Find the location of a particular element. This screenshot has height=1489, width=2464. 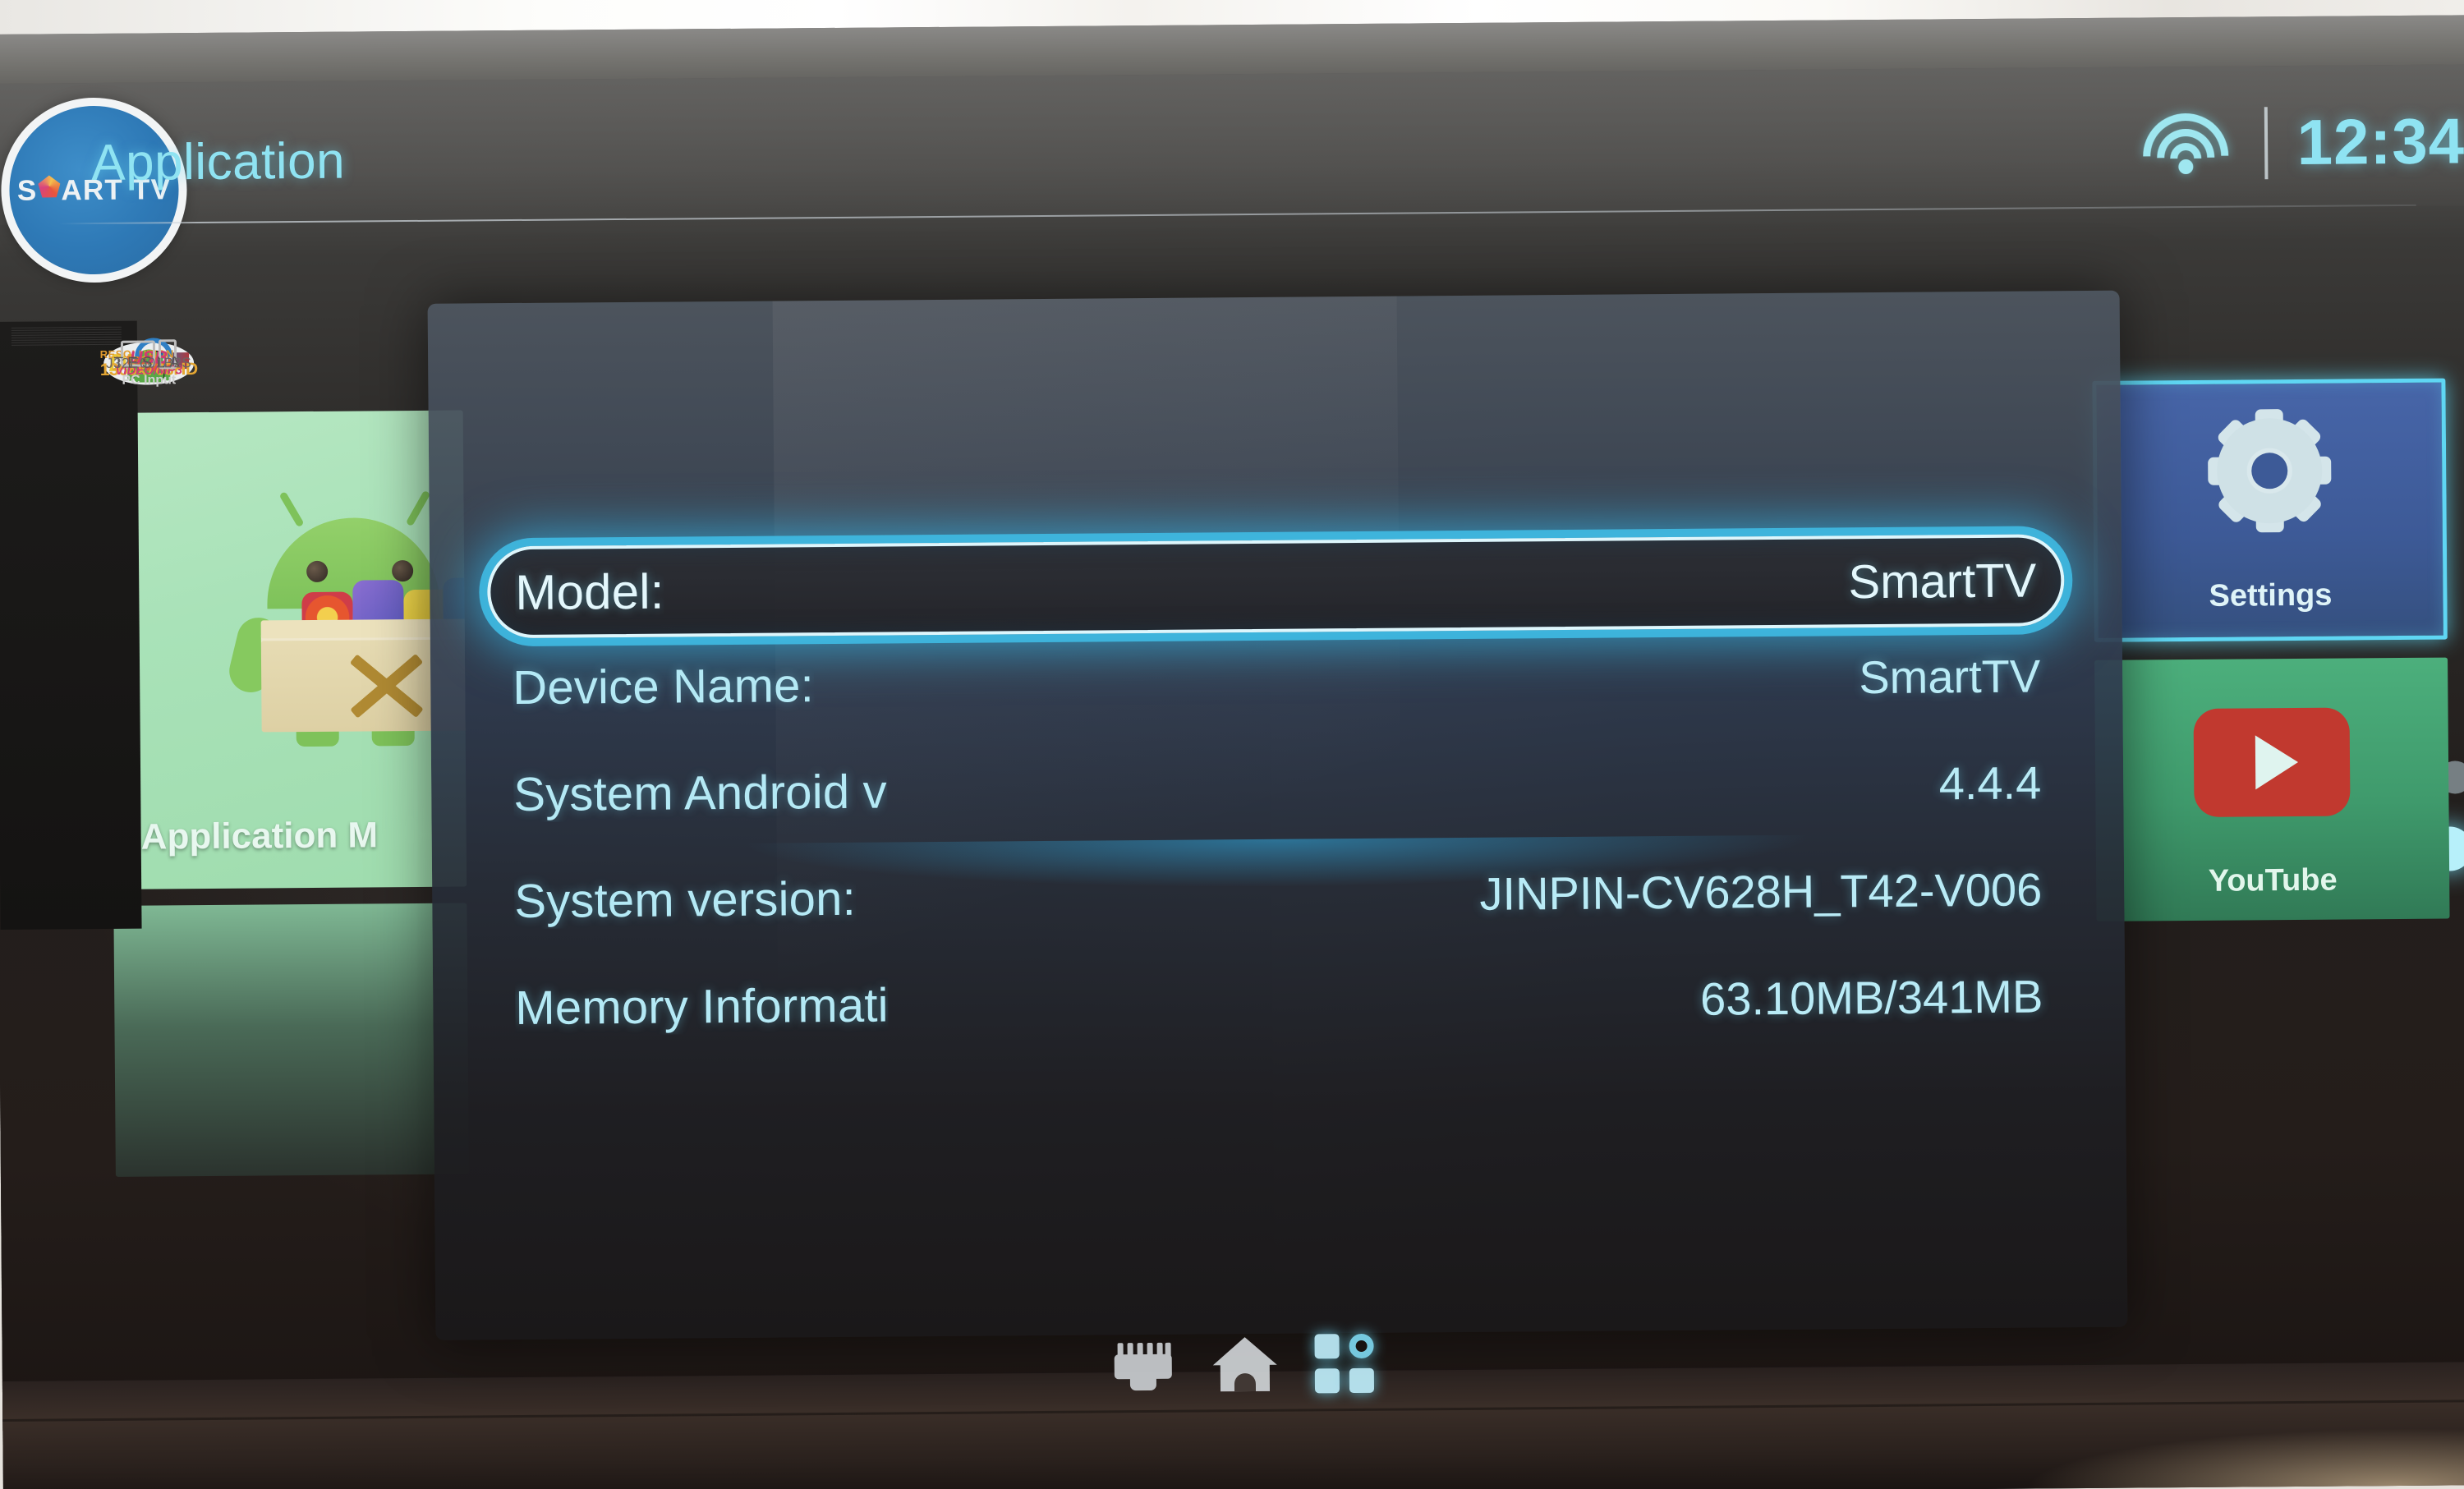

home-icon is located at coordinates (1245, 1364).